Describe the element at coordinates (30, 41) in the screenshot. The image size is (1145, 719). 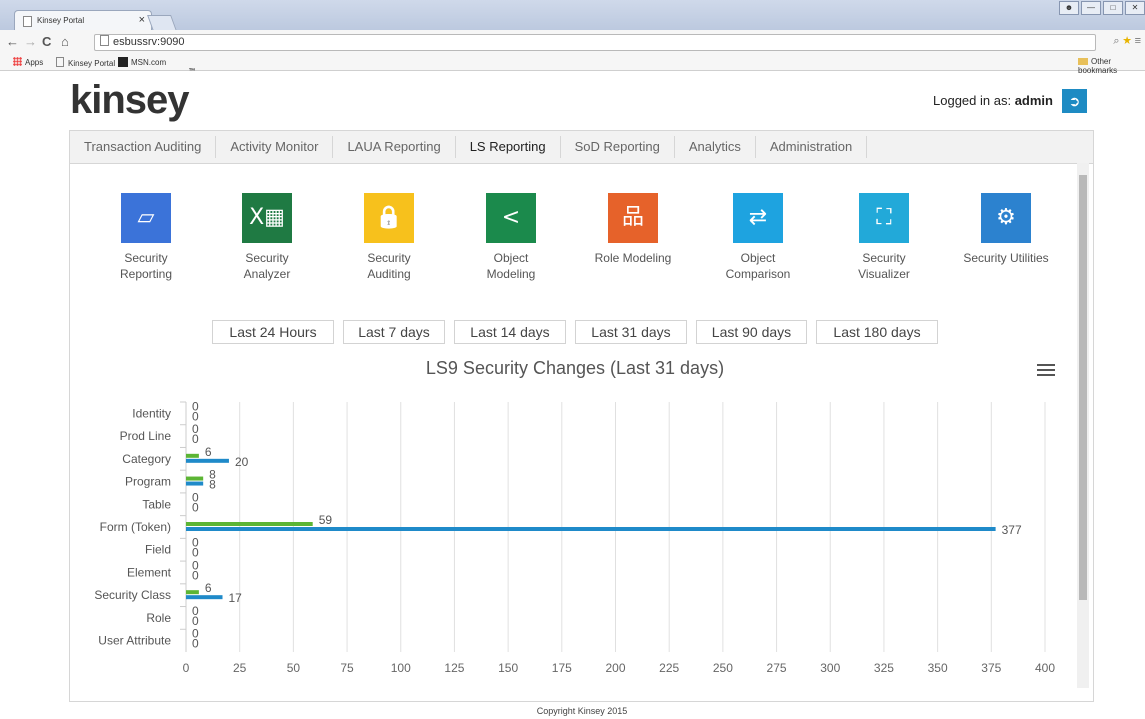
I see `forward-arrow-icon: →` at that location.